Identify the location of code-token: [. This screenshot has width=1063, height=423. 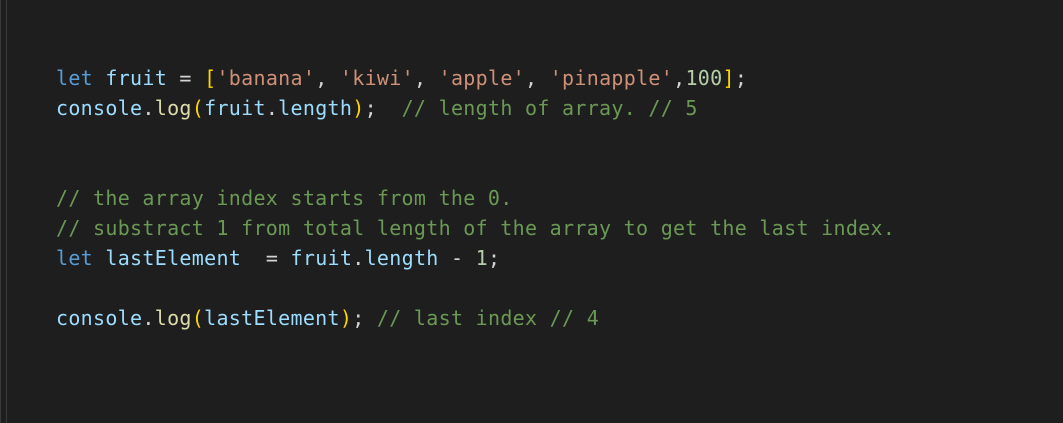
(210, 78).